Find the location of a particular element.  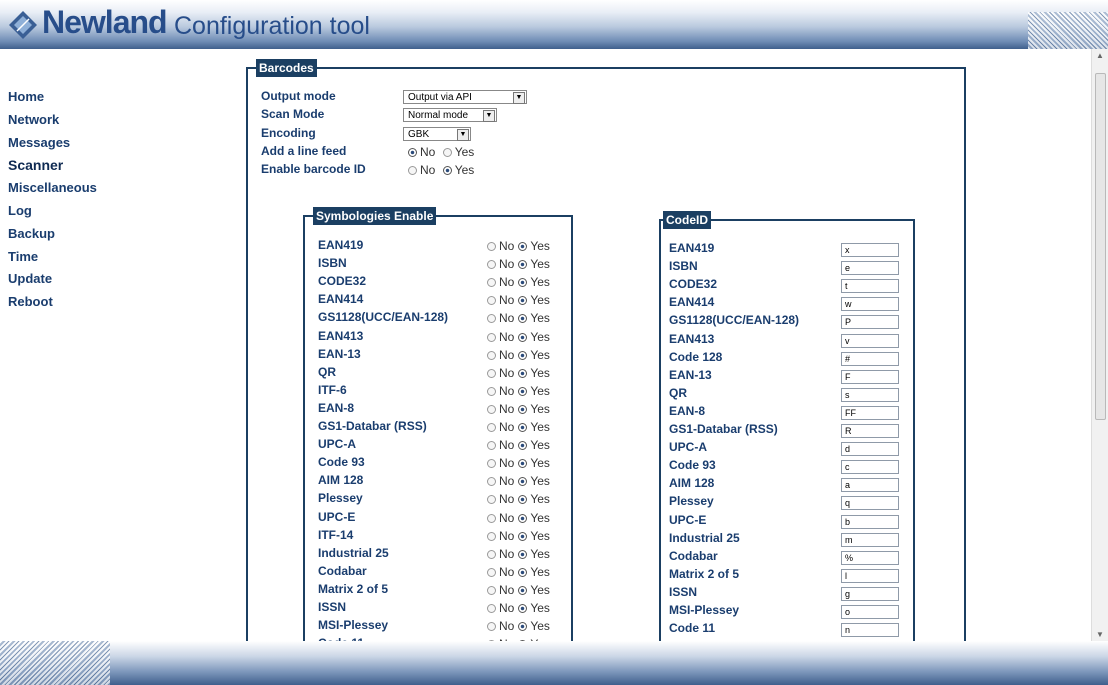

scroll-down-icon: ▼ is located at coordinates (1100, 634).